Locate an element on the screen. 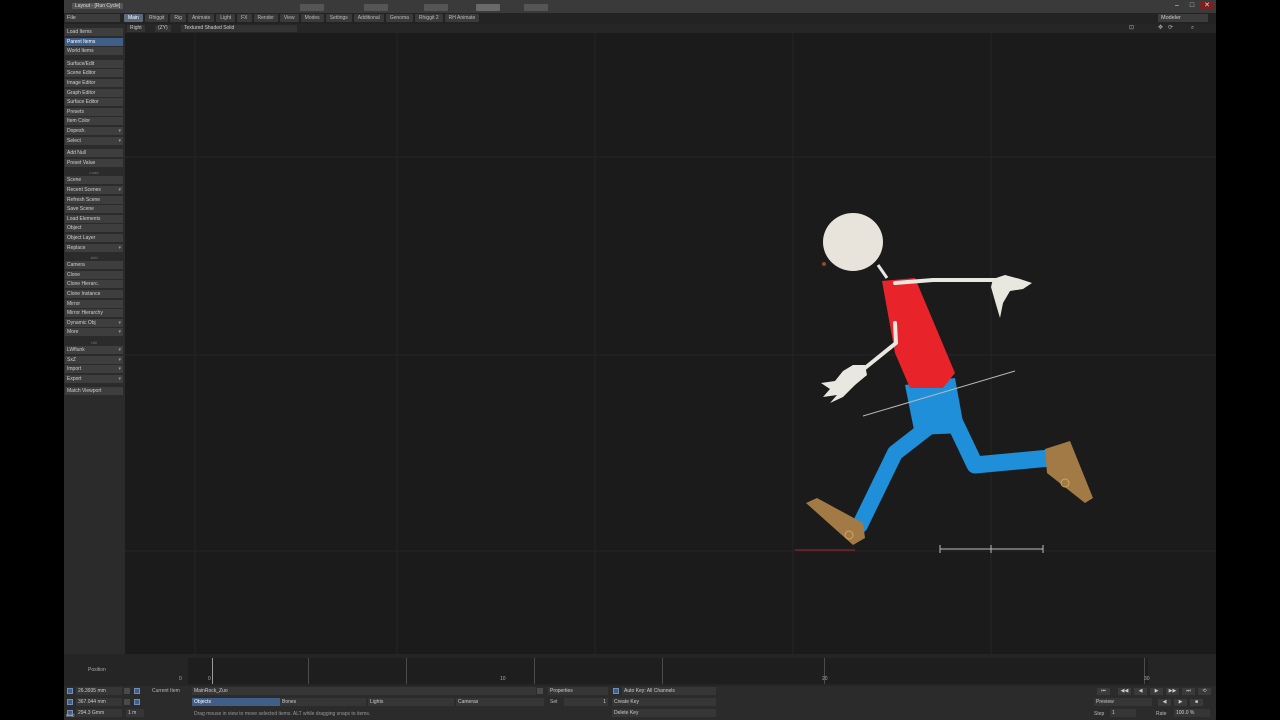  z-position-field: 294.3 Gmm is located at coordinates (99, 713).